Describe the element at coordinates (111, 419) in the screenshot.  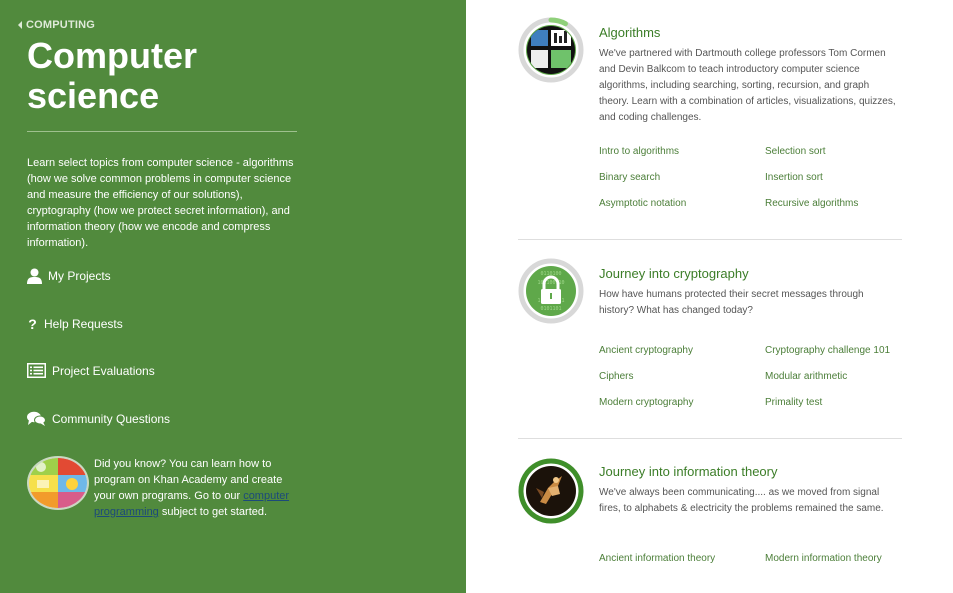
I see `nav-community-questions-label: Community Questions` at that location.